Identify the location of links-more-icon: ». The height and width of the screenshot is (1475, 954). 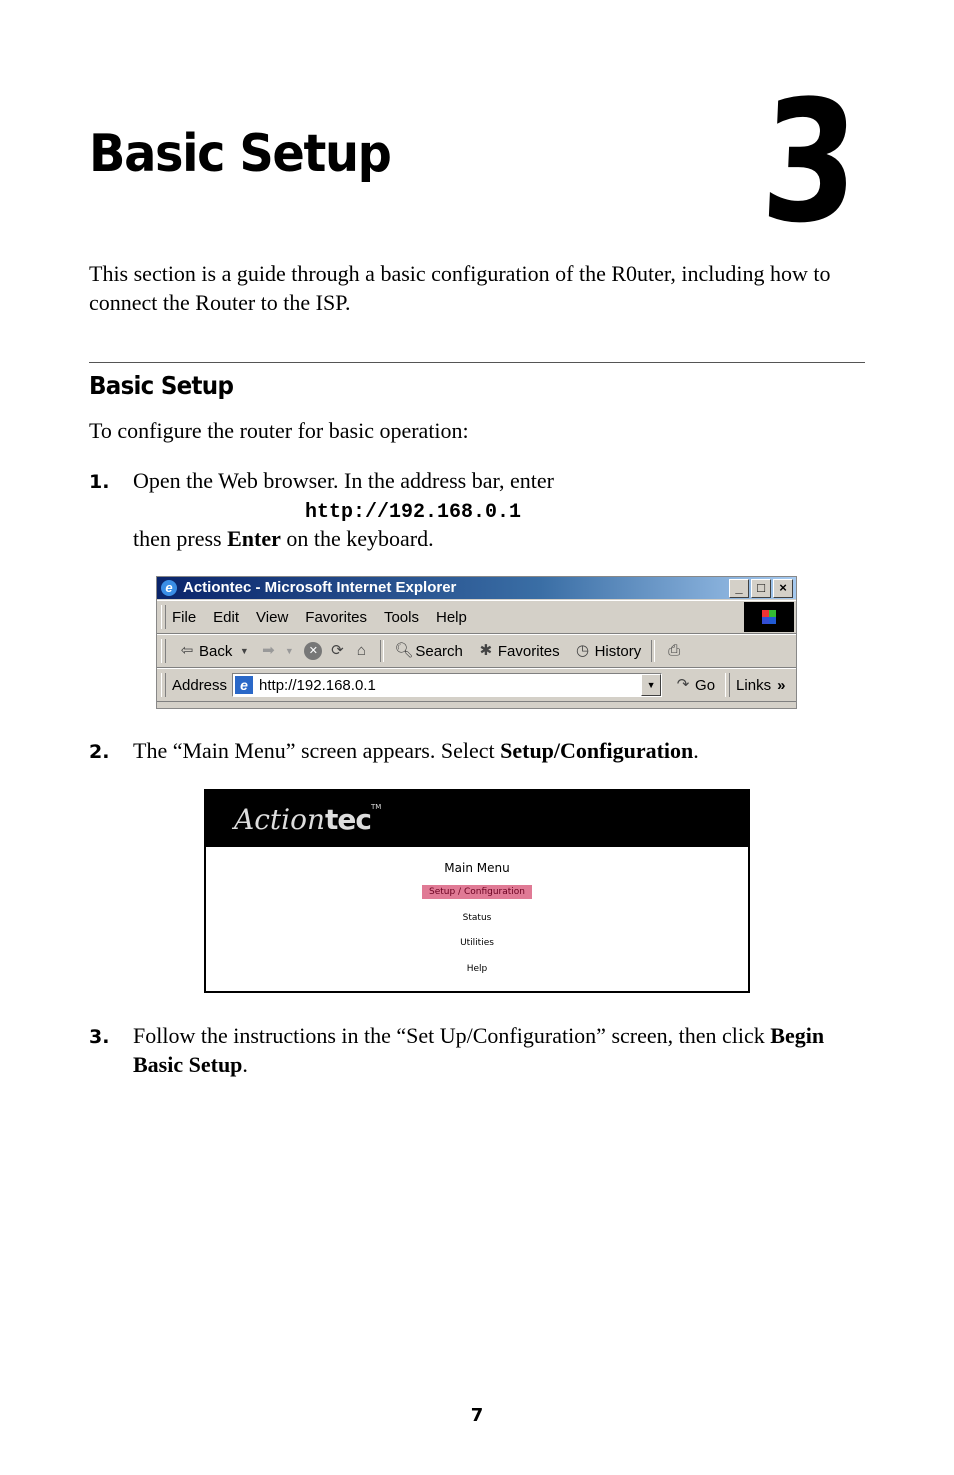
(781, 685).